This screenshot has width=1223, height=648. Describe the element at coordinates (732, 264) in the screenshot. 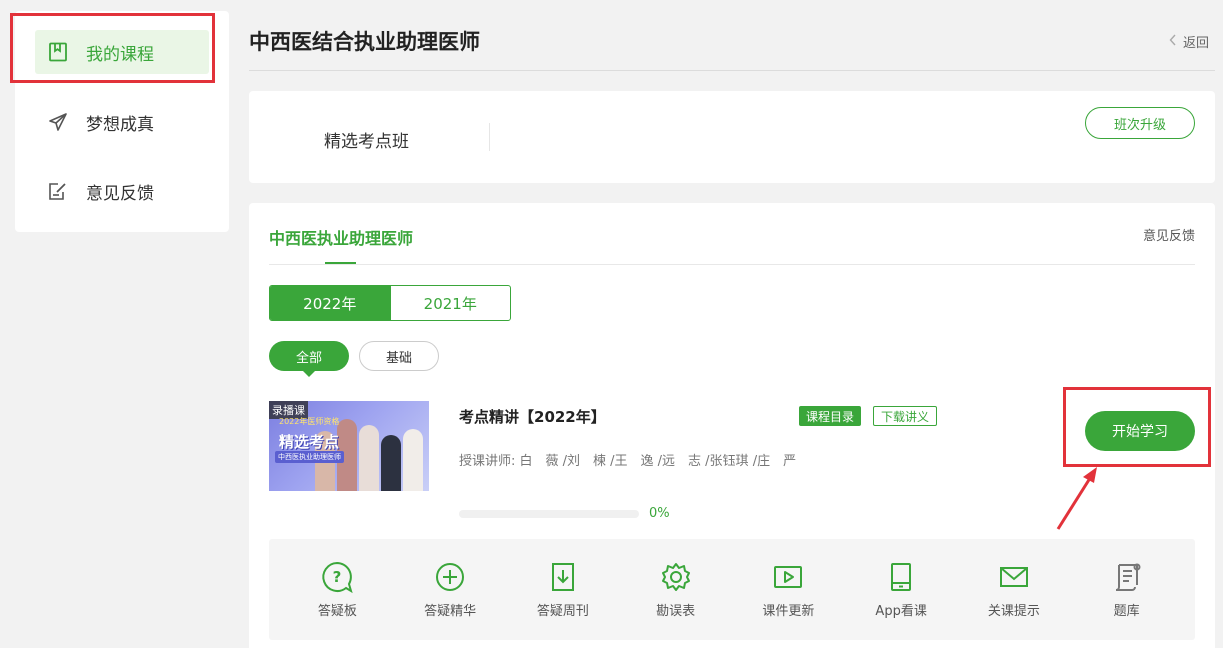

I see `tab-divider` at that location.